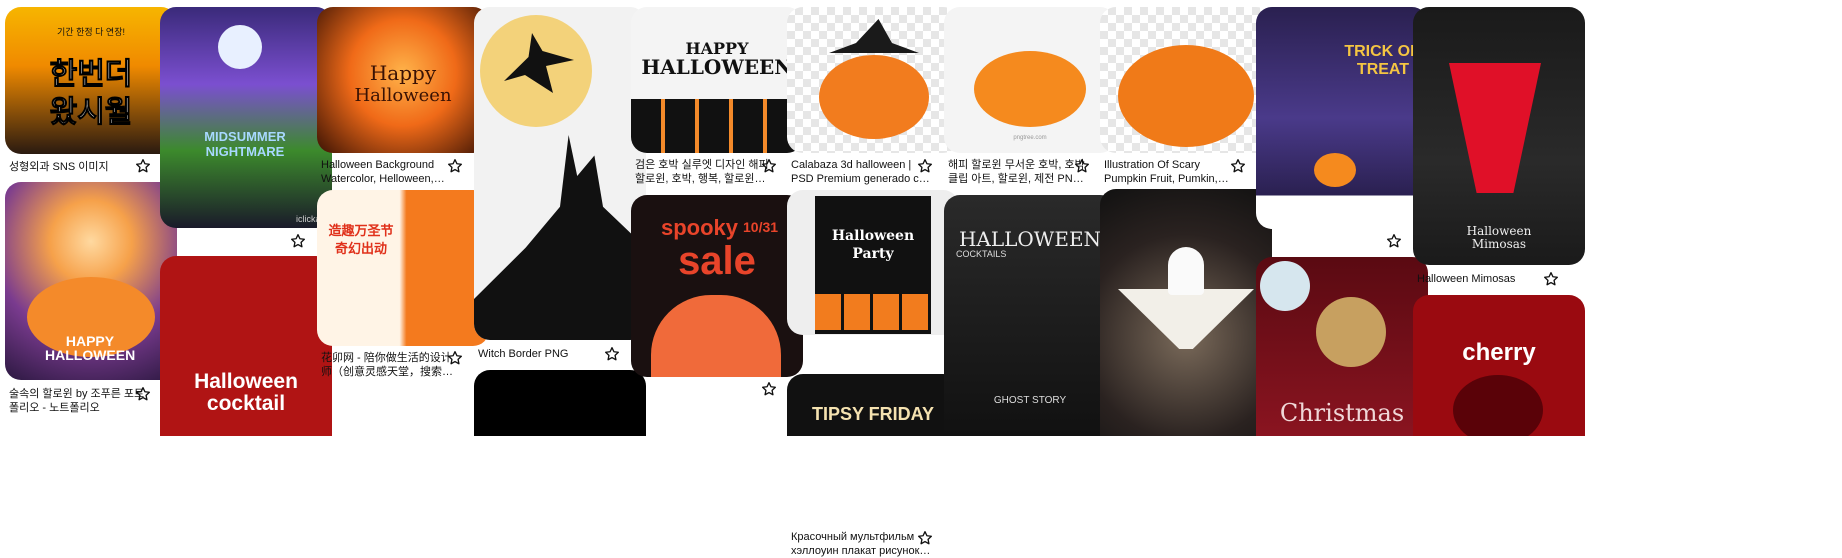 This screenshot has width=1842, height=558. I want to click on pin-image-text: spooky, so click(700, 227).